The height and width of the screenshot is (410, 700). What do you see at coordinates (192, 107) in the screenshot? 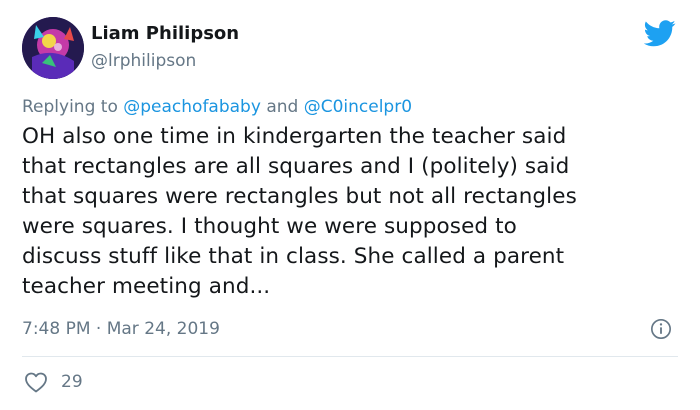
I see `mention-link-1: @peachofababy` at bounding box center [192, 107].